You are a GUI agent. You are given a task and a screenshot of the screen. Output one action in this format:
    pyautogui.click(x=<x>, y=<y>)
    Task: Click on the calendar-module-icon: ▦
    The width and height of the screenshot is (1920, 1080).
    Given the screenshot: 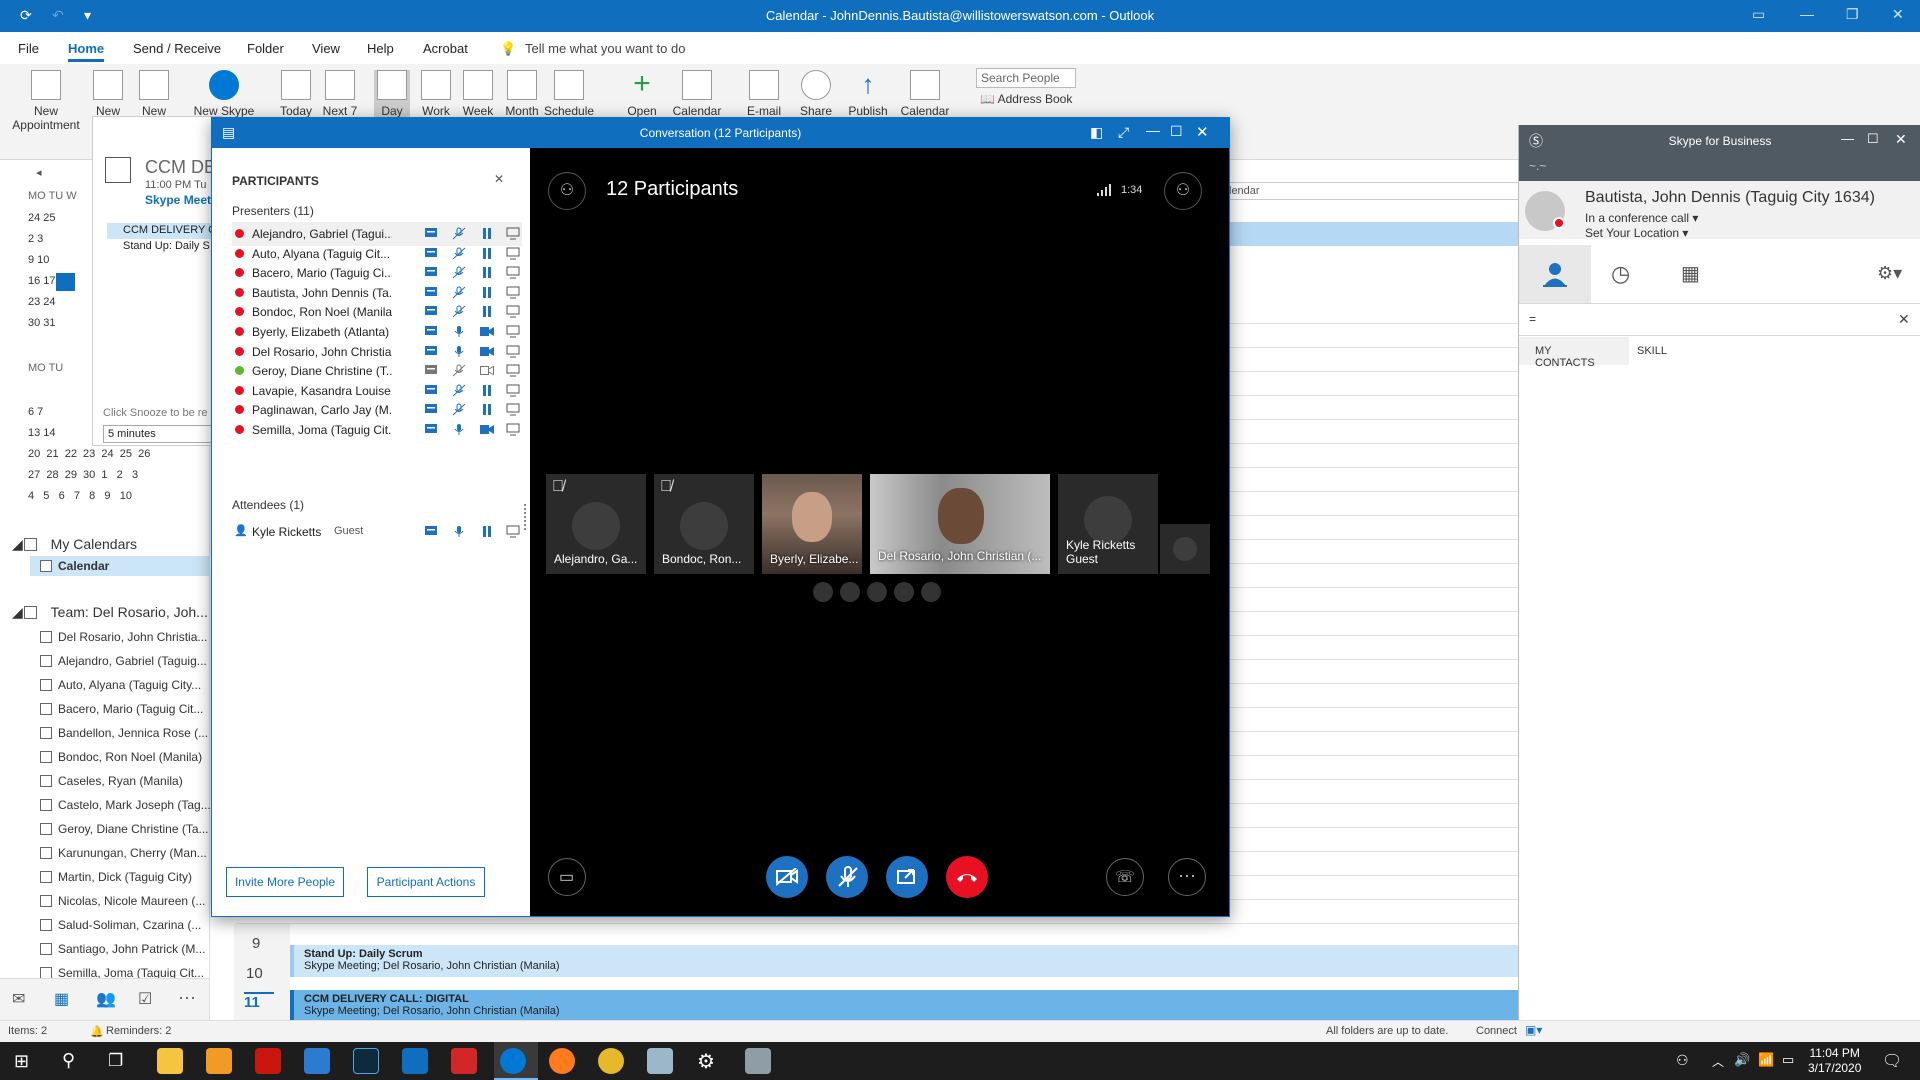 What is the action you would take?
    pyautogui.click(x=61, y=999)
    